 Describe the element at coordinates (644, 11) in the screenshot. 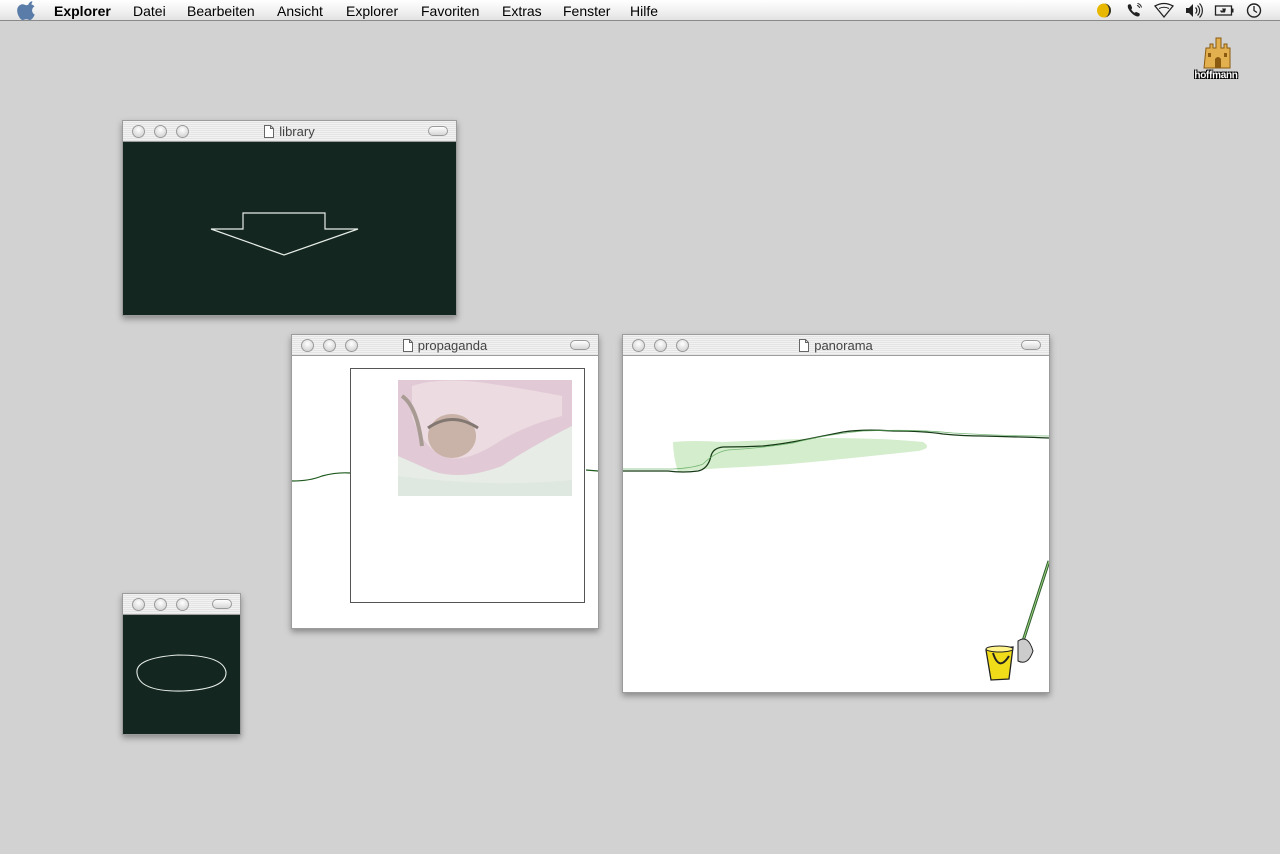

I see `menu-hilfe: Hilfe` at that location.